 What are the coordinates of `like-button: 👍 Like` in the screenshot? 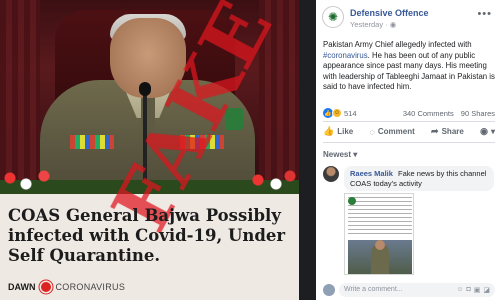 It's located at (338, 131).